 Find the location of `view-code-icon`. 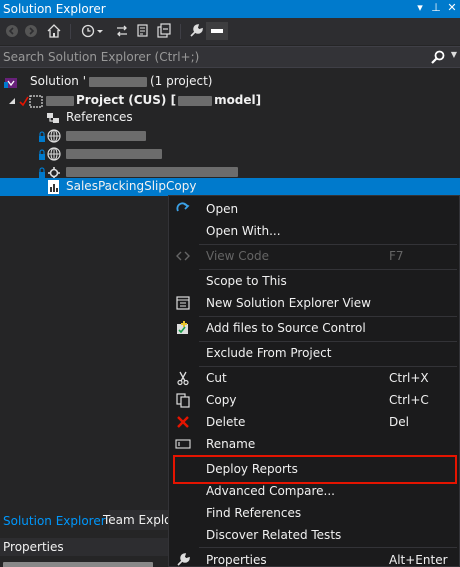

view-code-icon is located at coordinates (183, 256).